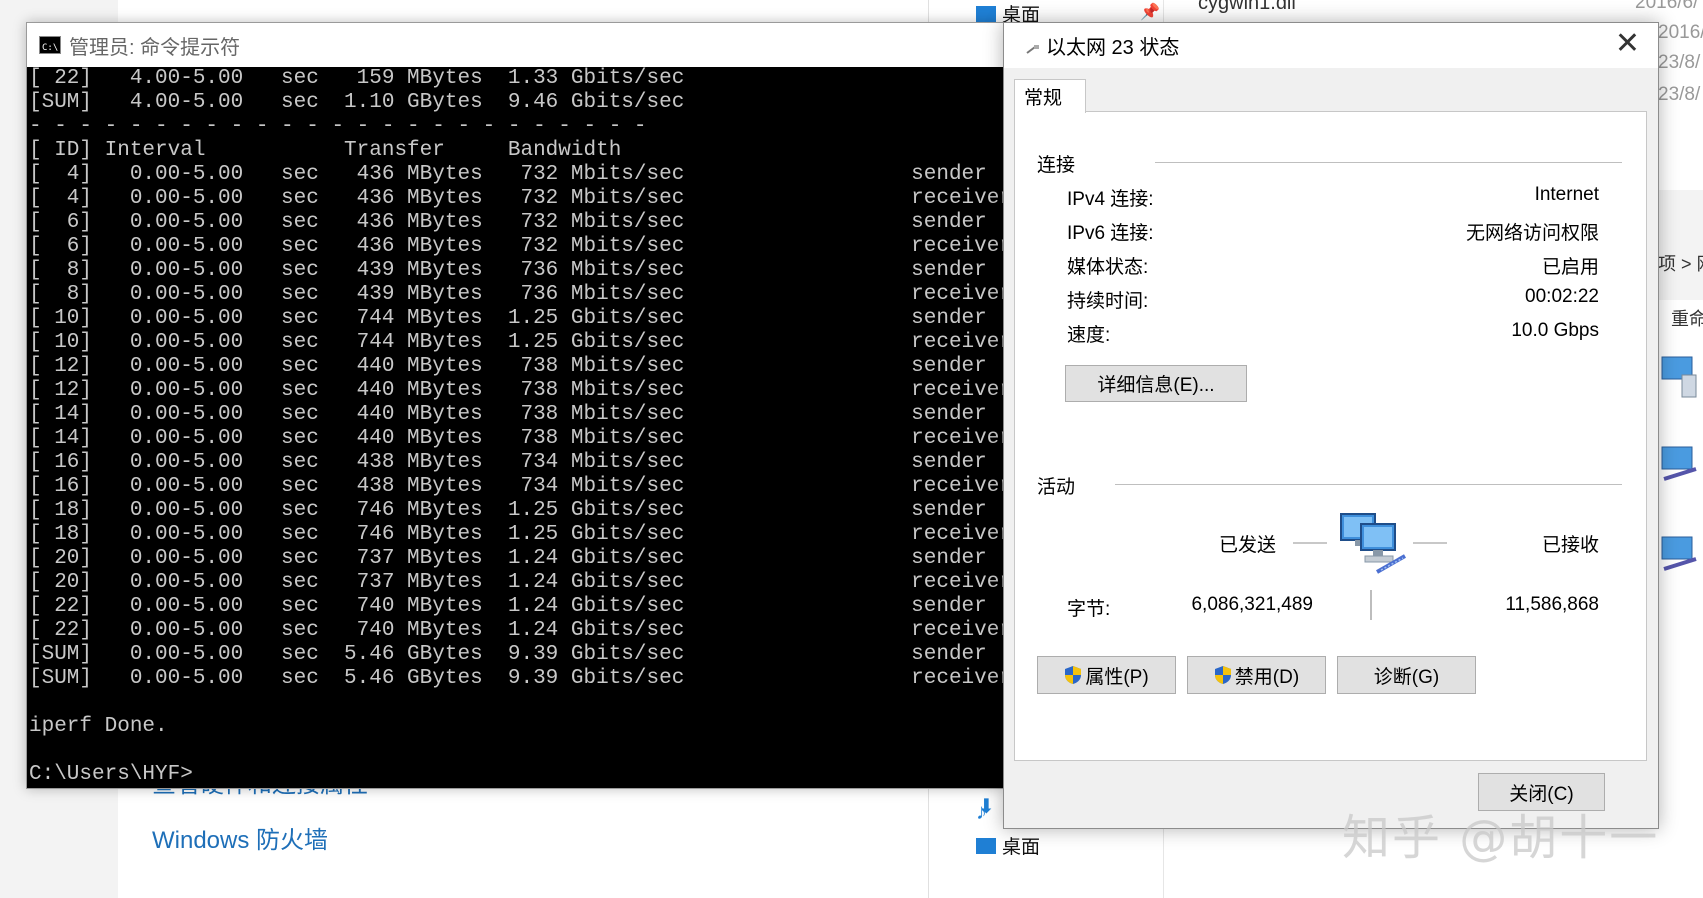  I want to click on cmd-titlebar: C:\ 管理员: 命令提示符, so click(515, 45).